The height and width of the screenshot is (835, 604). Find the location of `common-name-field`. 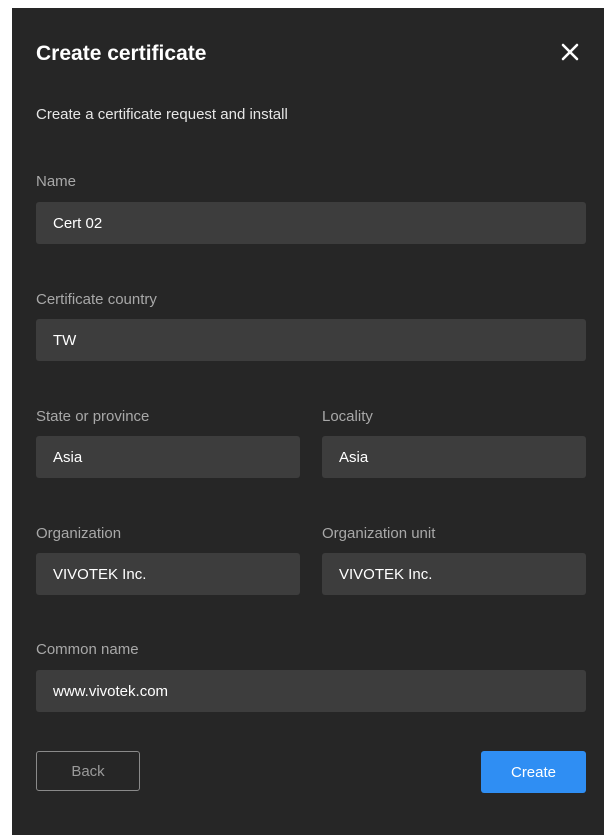

common-name-field is located at coordinates (311, 691).